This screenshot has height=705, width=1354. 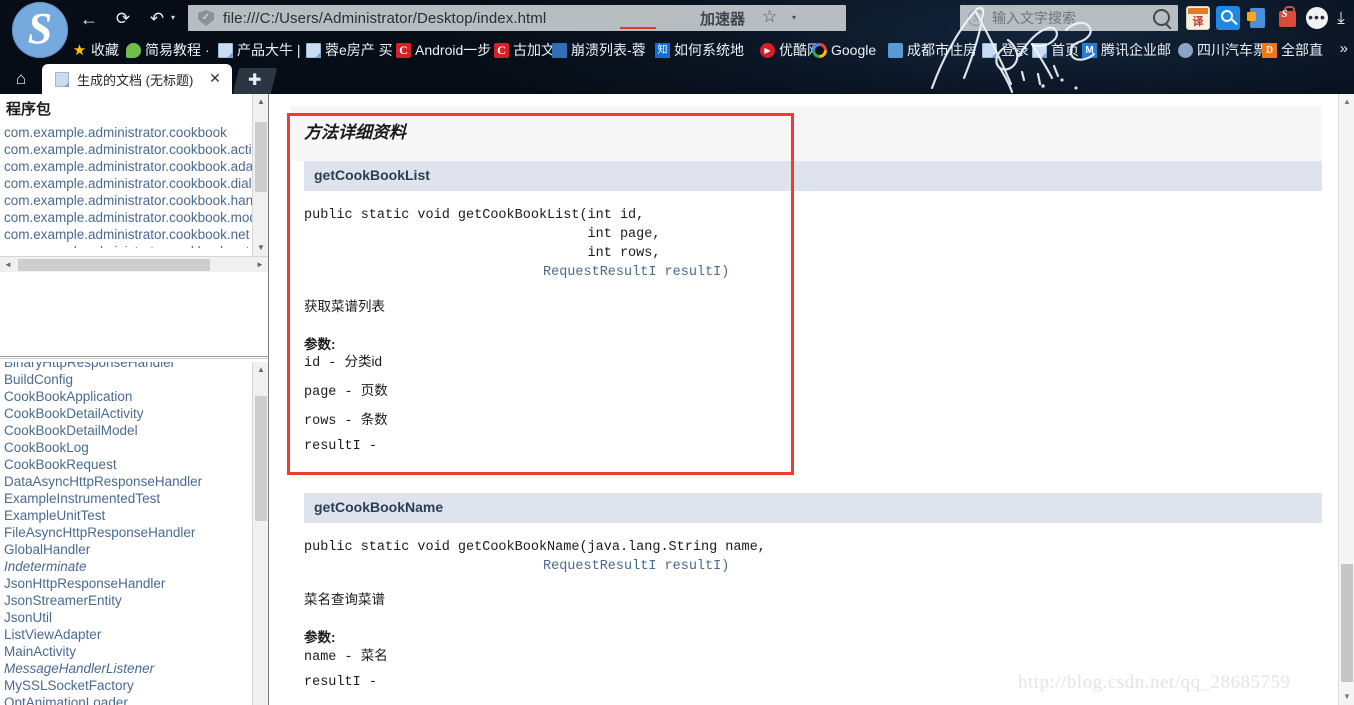 I want to click on class-item: JsonHttpResponseHandler, so click(x=126, y=583).